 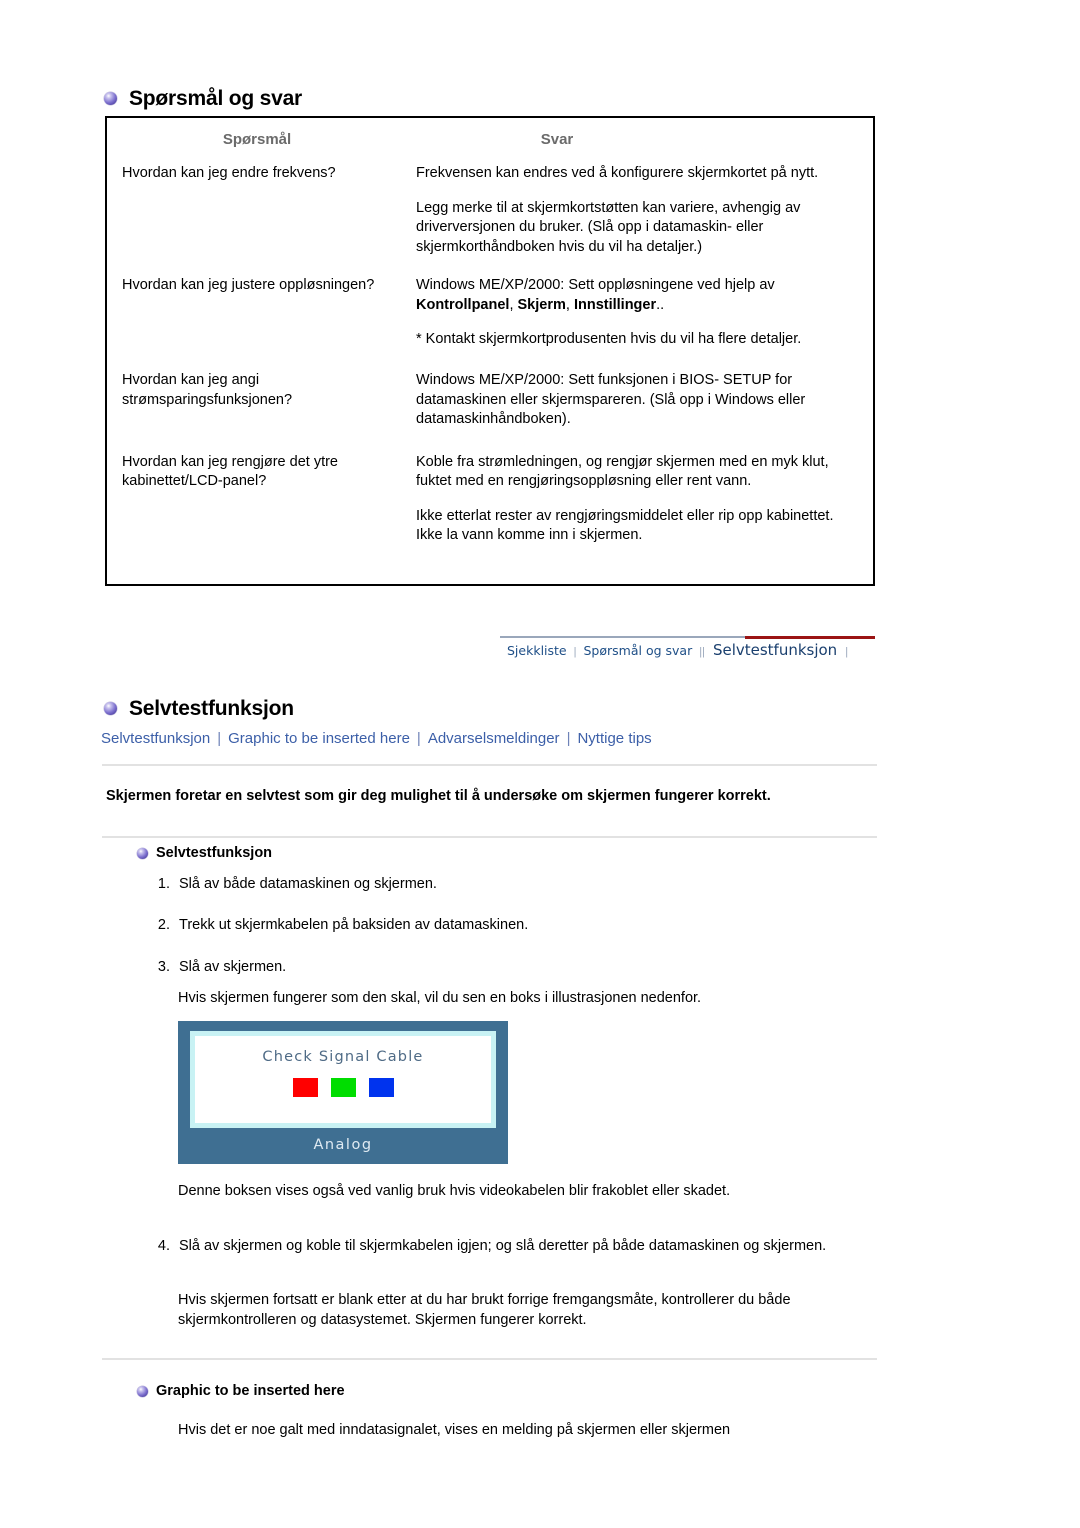 What do you see at coordinates (343, 1145) in the screenshot?
I see `monitor-input-label: Analog` at bounding box center [343, 1145].